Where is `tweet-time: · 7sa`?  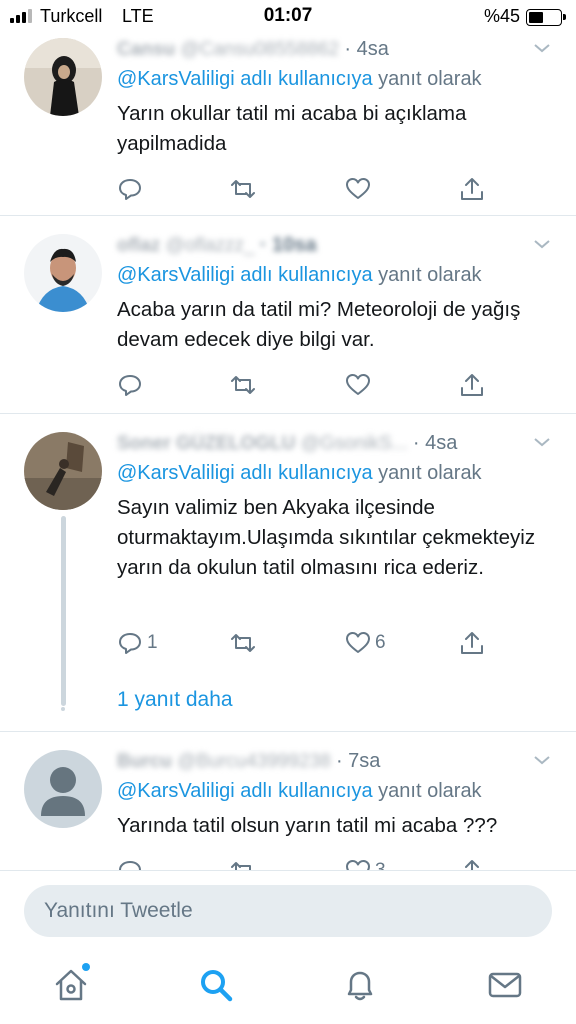 tweet-time: · 7sa is located at coordinates (358, 761).